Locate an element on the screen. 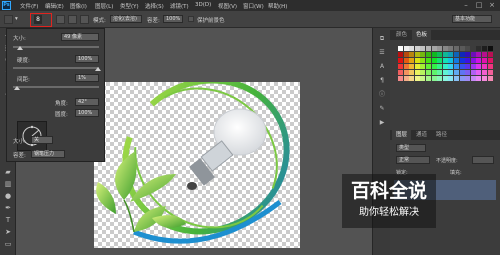  tolerance-control-select: 钢笔压力 is located at coordinates (48, 154).